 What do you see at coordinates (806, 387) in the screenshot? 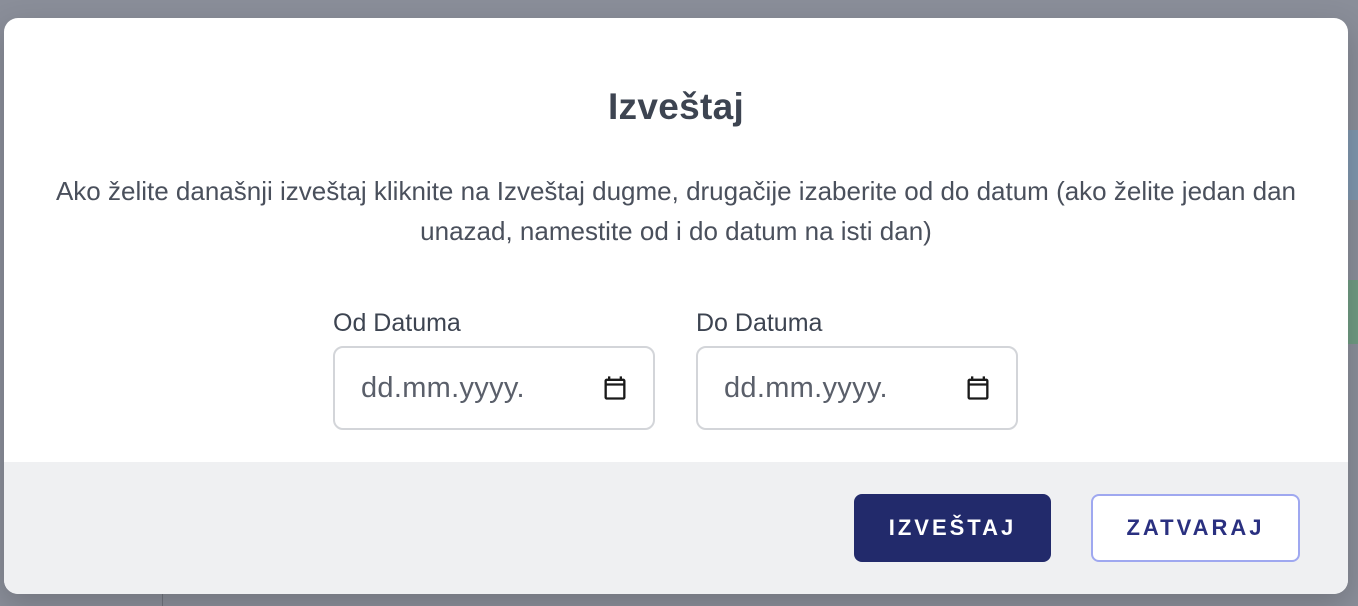
I see `to-date-placeholder: dd.mm.yyyy.` at bounding box center [806, 387].